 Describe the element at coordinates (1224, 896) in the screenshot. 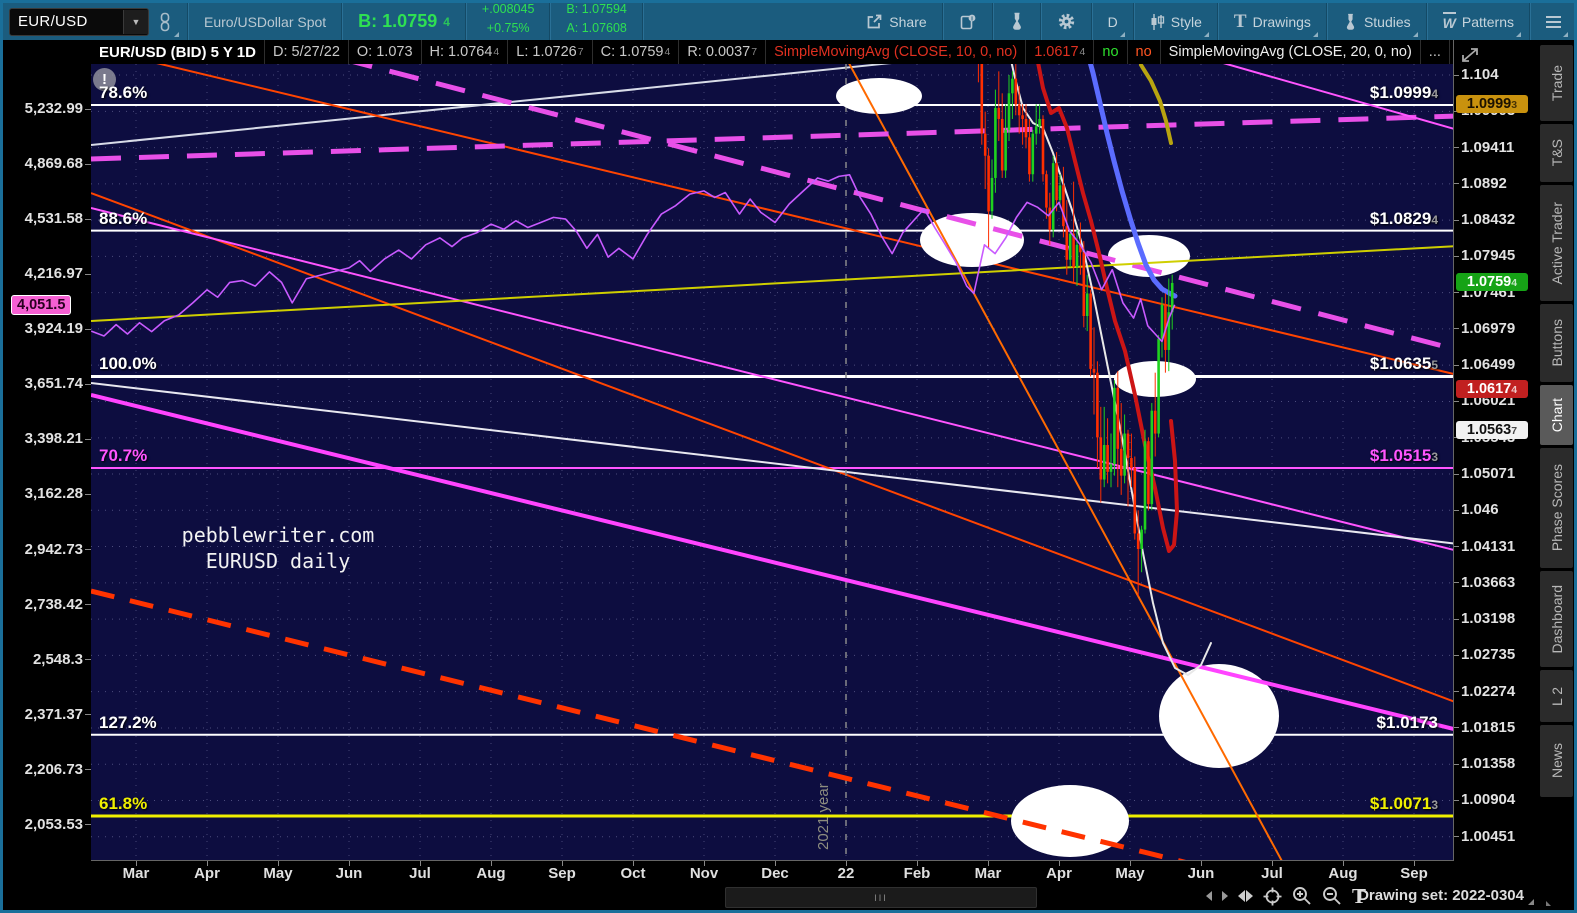

I see `pan-right-icon` at that location.